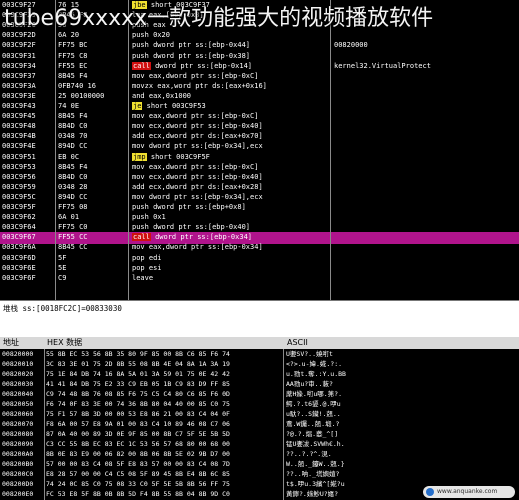  I want to click on dump-ascii: <?>.u-媁.婲.?:., so click(314, 364).